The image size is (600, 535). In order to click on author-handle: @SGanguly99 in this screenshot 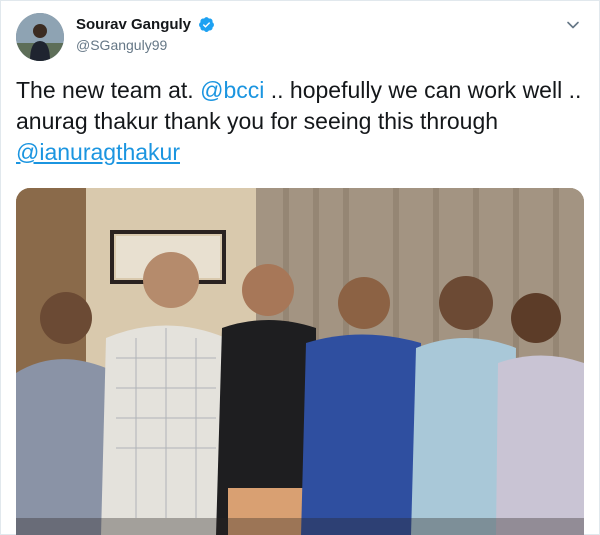, I will do `click(145, 45)`.